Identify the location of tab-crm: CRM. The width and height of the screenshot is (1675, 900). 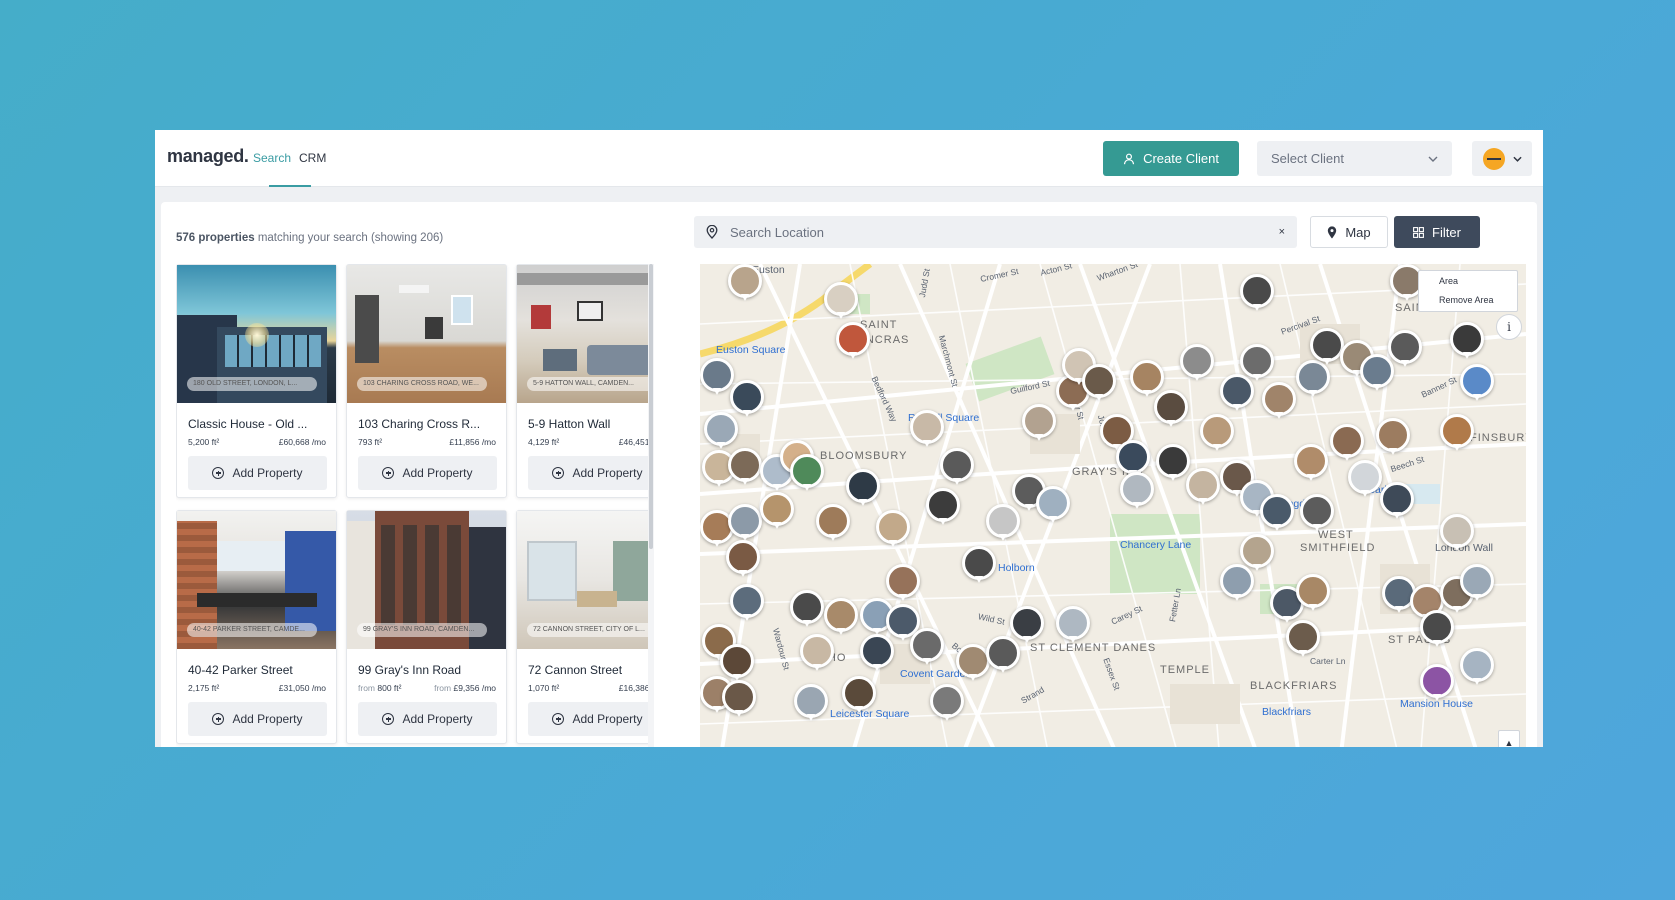
(312, 158).